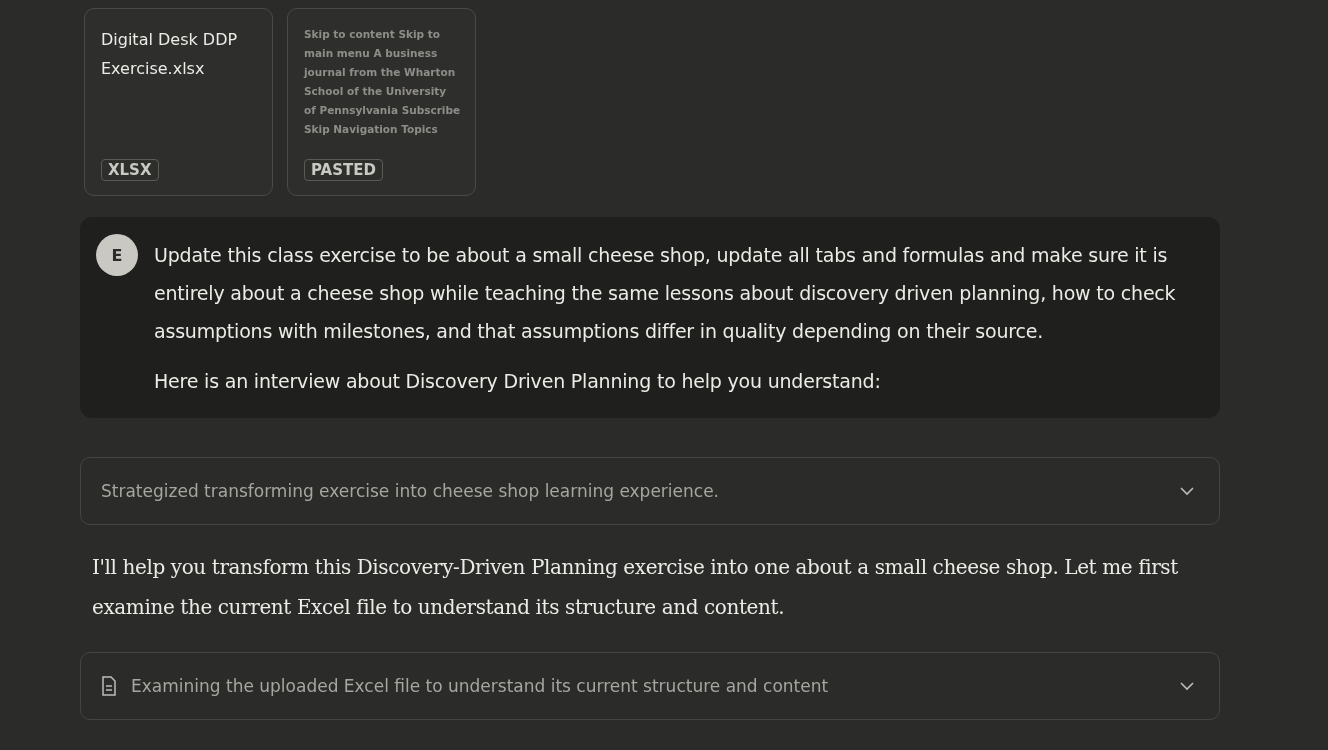 The height and width of the screenshot is (750, 1328). I want to click on tool-step-label: Examining the uploaded Excel file to understand its current structure and content, so click(480, 686).